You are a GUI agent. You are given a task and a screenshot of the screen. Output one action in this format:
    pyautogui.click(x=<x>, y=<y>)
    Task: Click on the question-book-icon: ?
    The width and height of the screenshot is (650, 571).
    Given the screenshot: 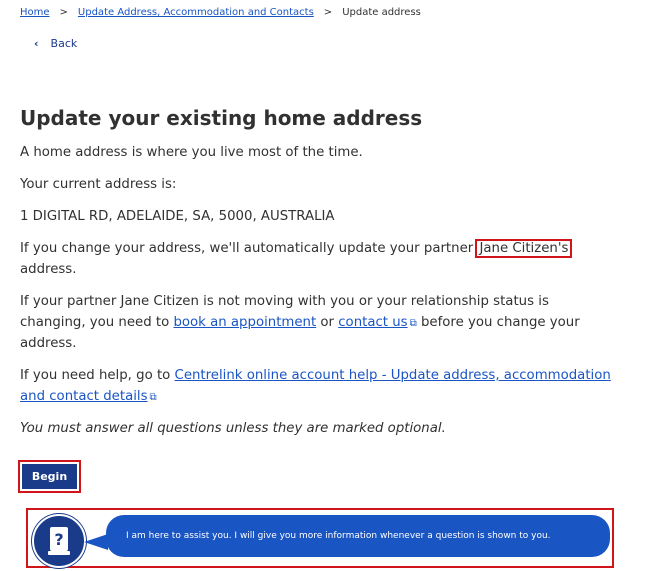 What is the action you would take?
    pyautogui.click(x=59, y=541)
    